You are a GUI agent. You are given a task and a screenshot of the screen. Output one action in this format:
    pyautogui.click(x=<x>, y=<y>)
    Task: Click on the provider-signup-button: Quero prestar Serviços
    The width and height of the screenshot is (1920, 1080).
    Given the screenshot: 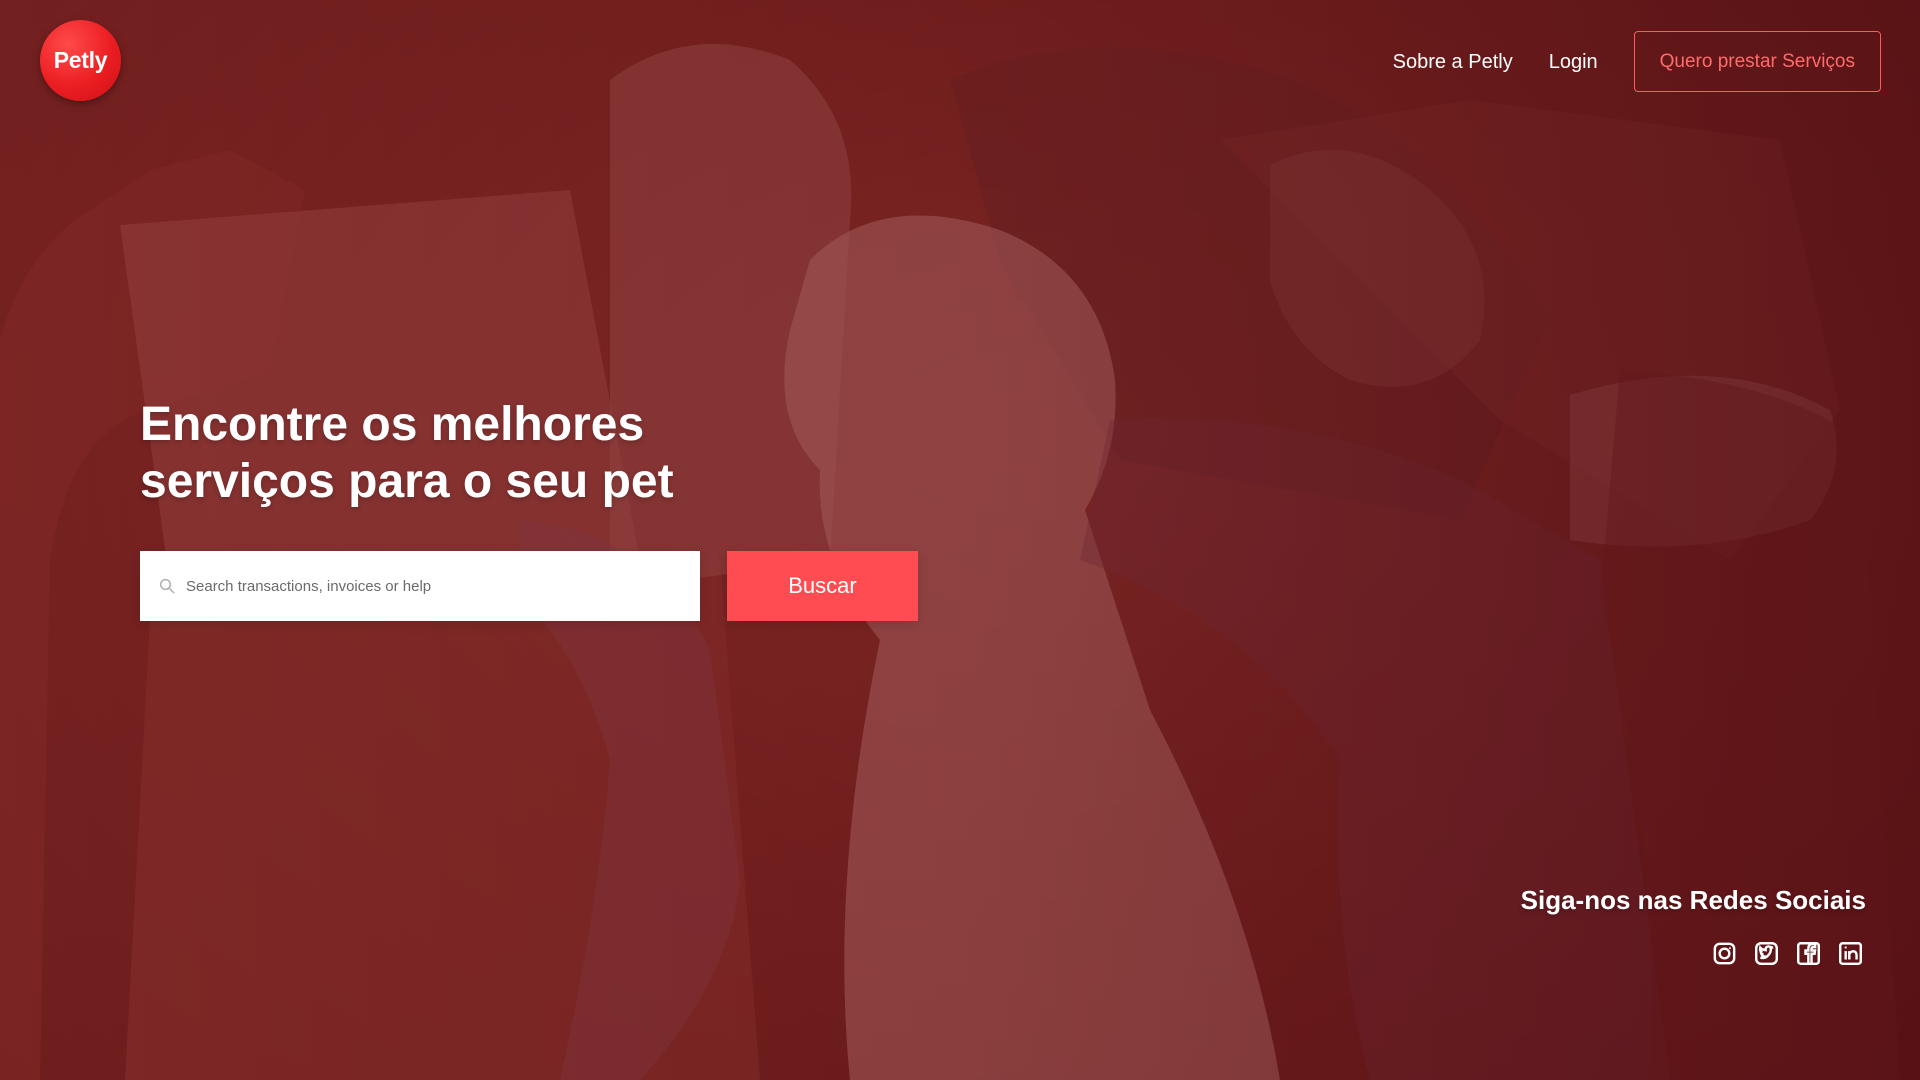 What is the action you would take?
    pyautogui.click(x=1757, y=61)
    